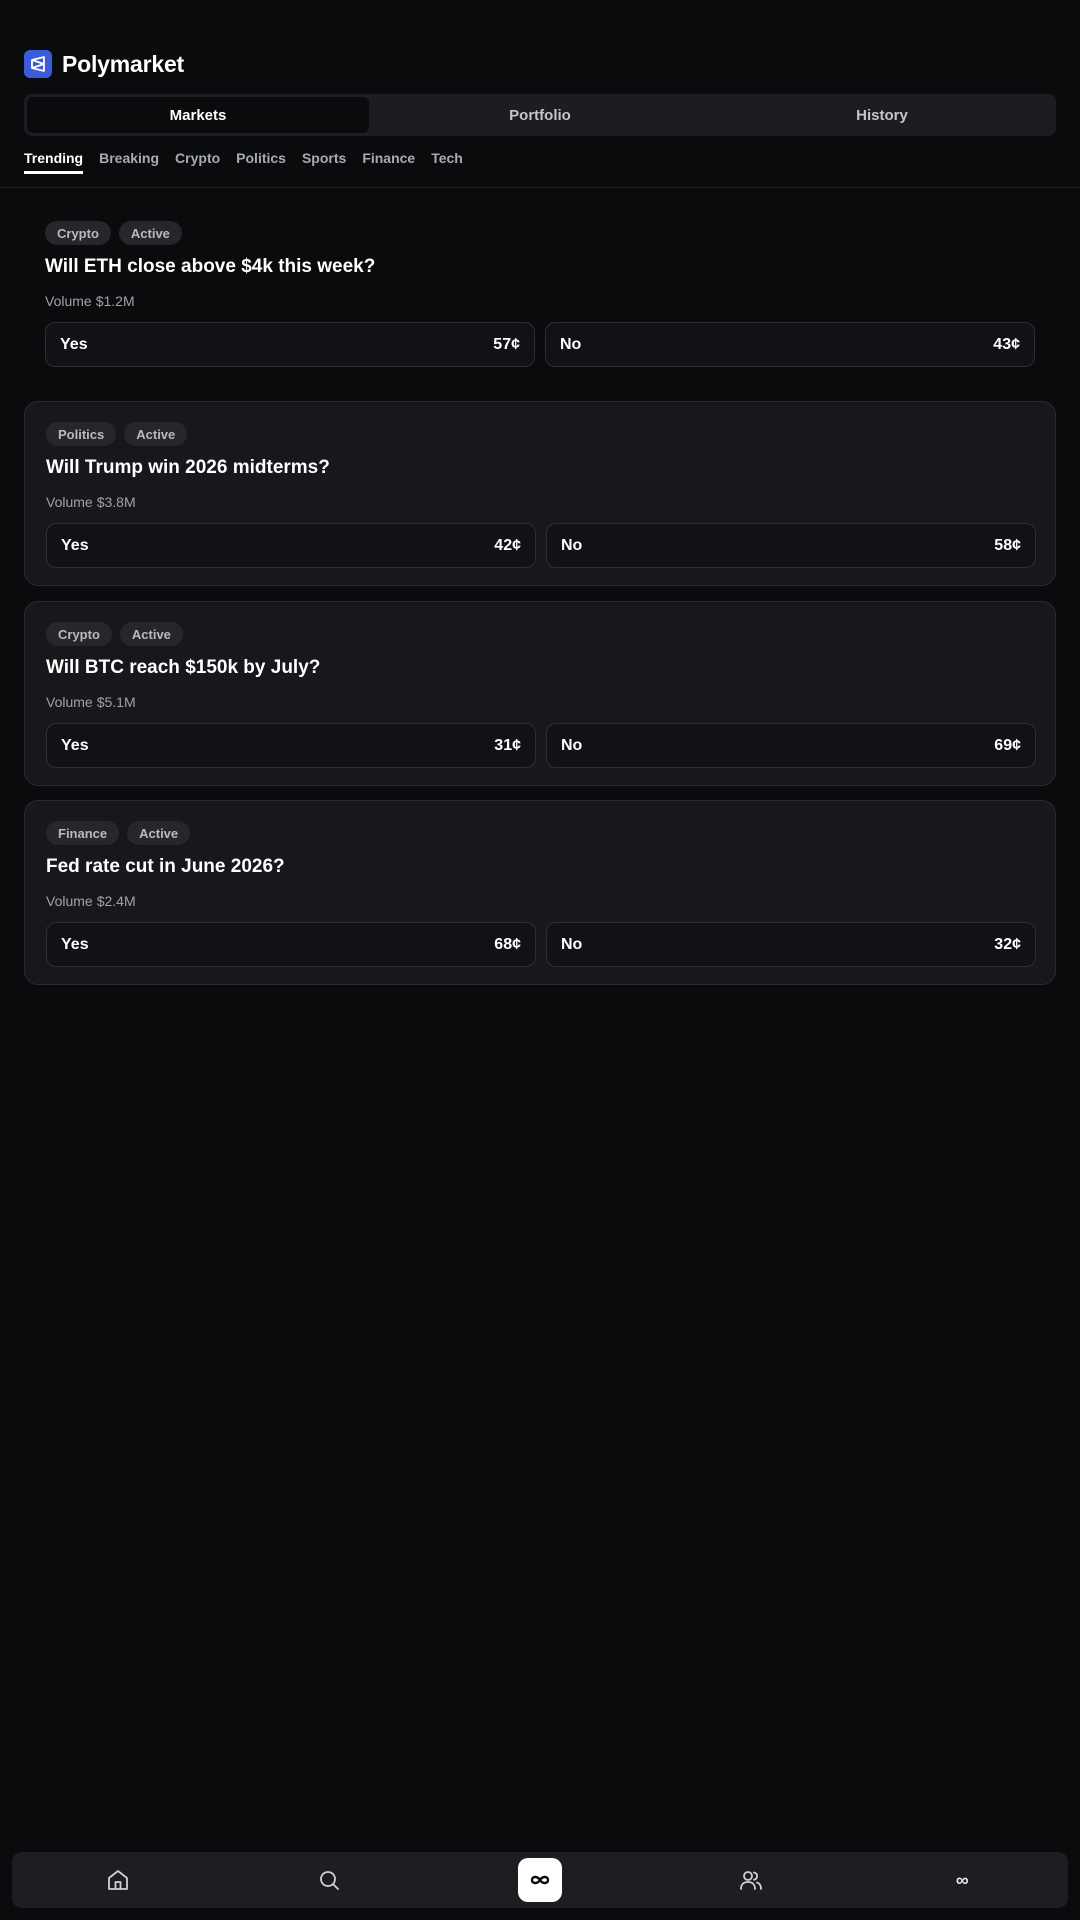 The width and height of the screenshot is (1080, 1920). What do you see at coordinates (791, 944) in the screenshot?
I see `no-button: No 32¢` at bounding box center [791, 944].